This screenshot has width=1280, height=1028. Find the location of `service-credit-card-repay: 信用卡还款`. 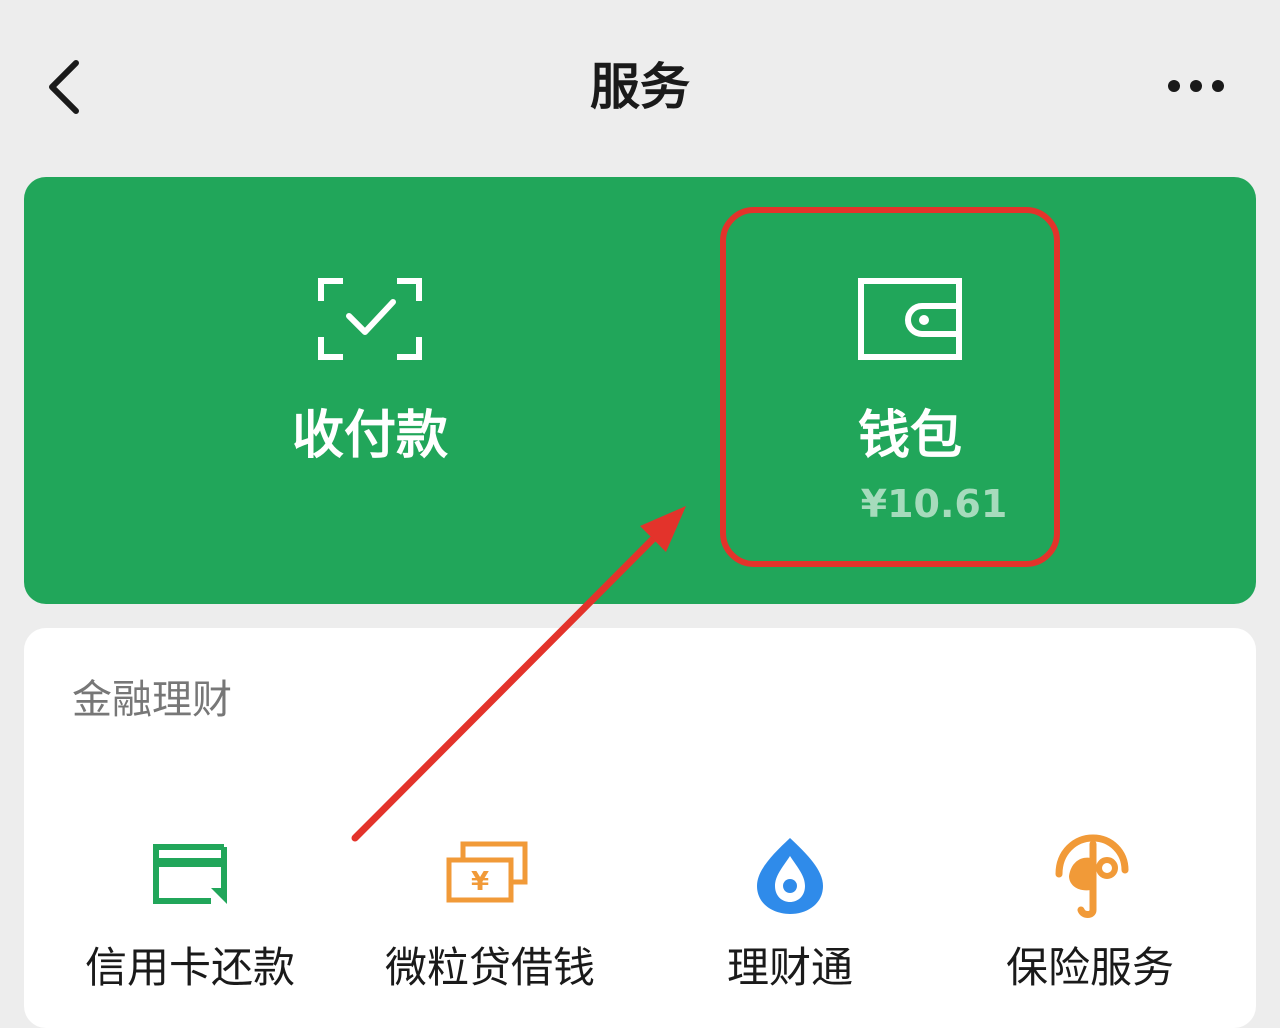

service-credit-card-repay: 信用卡还款 is located at coordinates (190, 918).